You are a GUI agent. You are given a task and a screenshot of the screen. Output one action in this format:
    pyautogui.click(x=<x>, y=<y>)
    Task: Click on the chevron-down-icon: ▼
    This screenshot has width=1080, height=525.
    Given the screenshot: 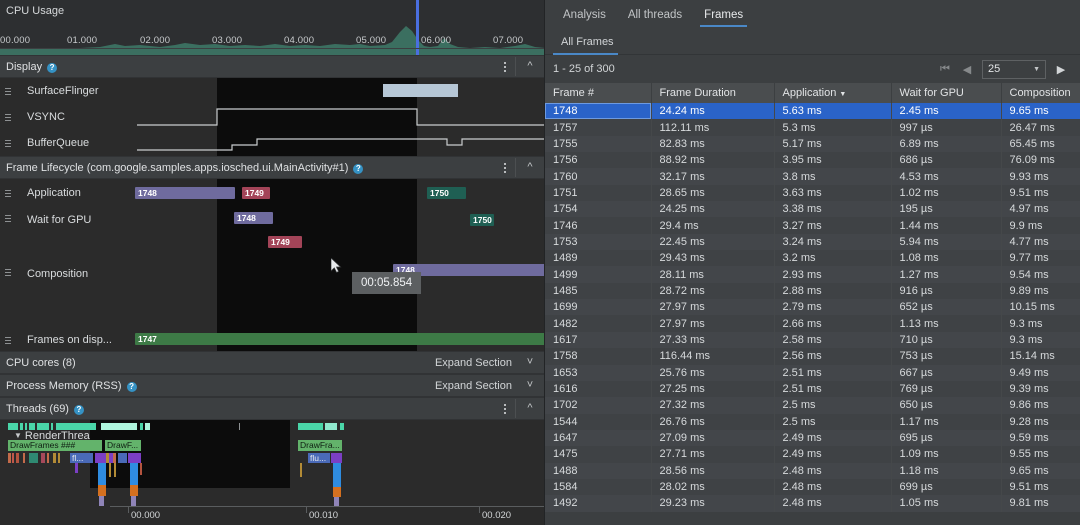 What is the action you would take?
    pyautogui.click(x=1036, y=69)
    